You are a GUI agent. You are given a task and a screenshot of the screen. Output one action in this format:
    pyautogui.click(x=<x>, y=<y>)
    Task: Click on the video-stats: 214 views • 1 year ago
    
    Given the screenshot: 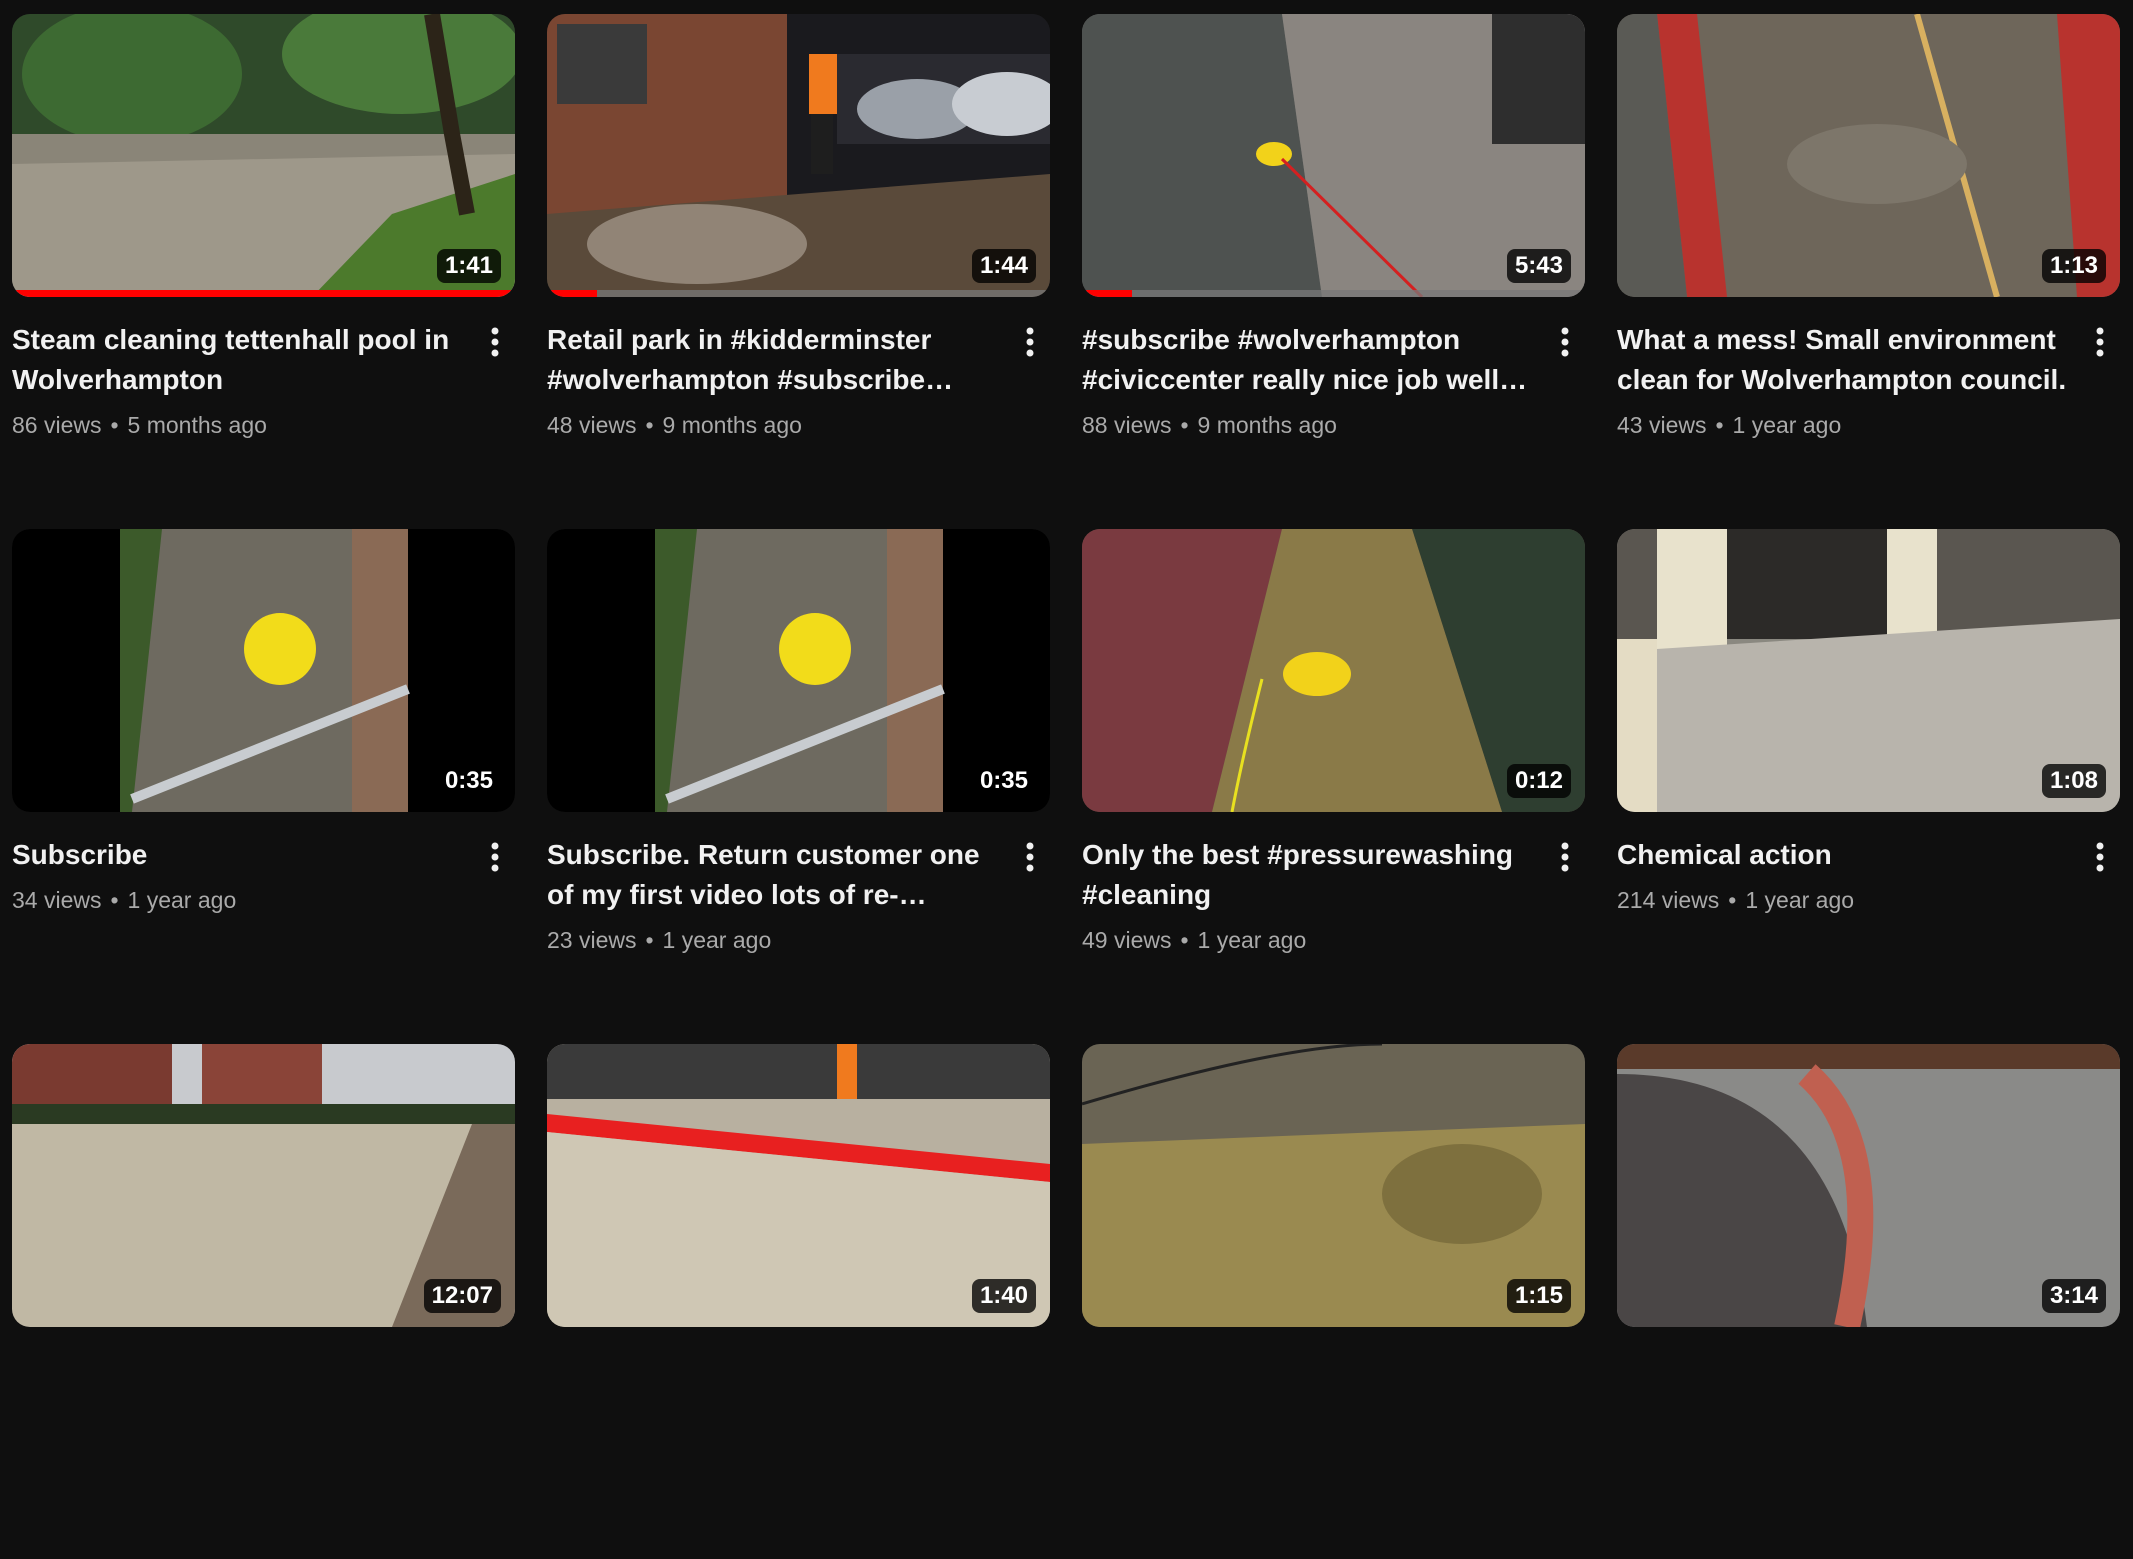 What is the action you would take?
    pyautogui.click(x=1844, y=900)
    